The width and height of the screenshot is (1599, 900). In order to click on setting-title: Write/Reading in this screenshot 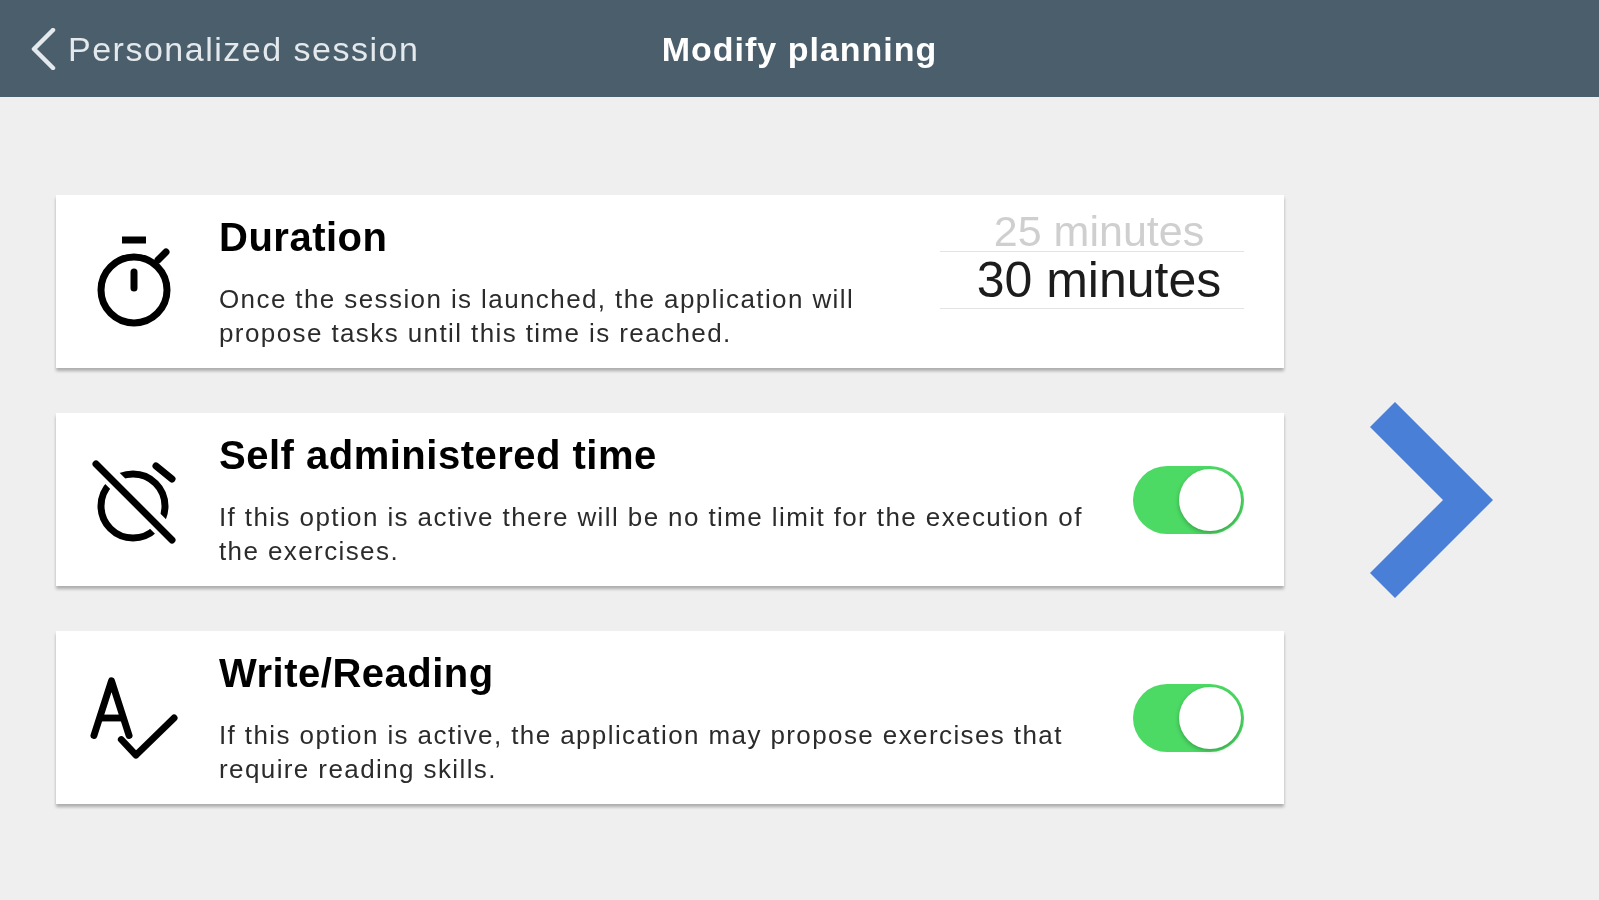, I will do `click(357, 673)`.